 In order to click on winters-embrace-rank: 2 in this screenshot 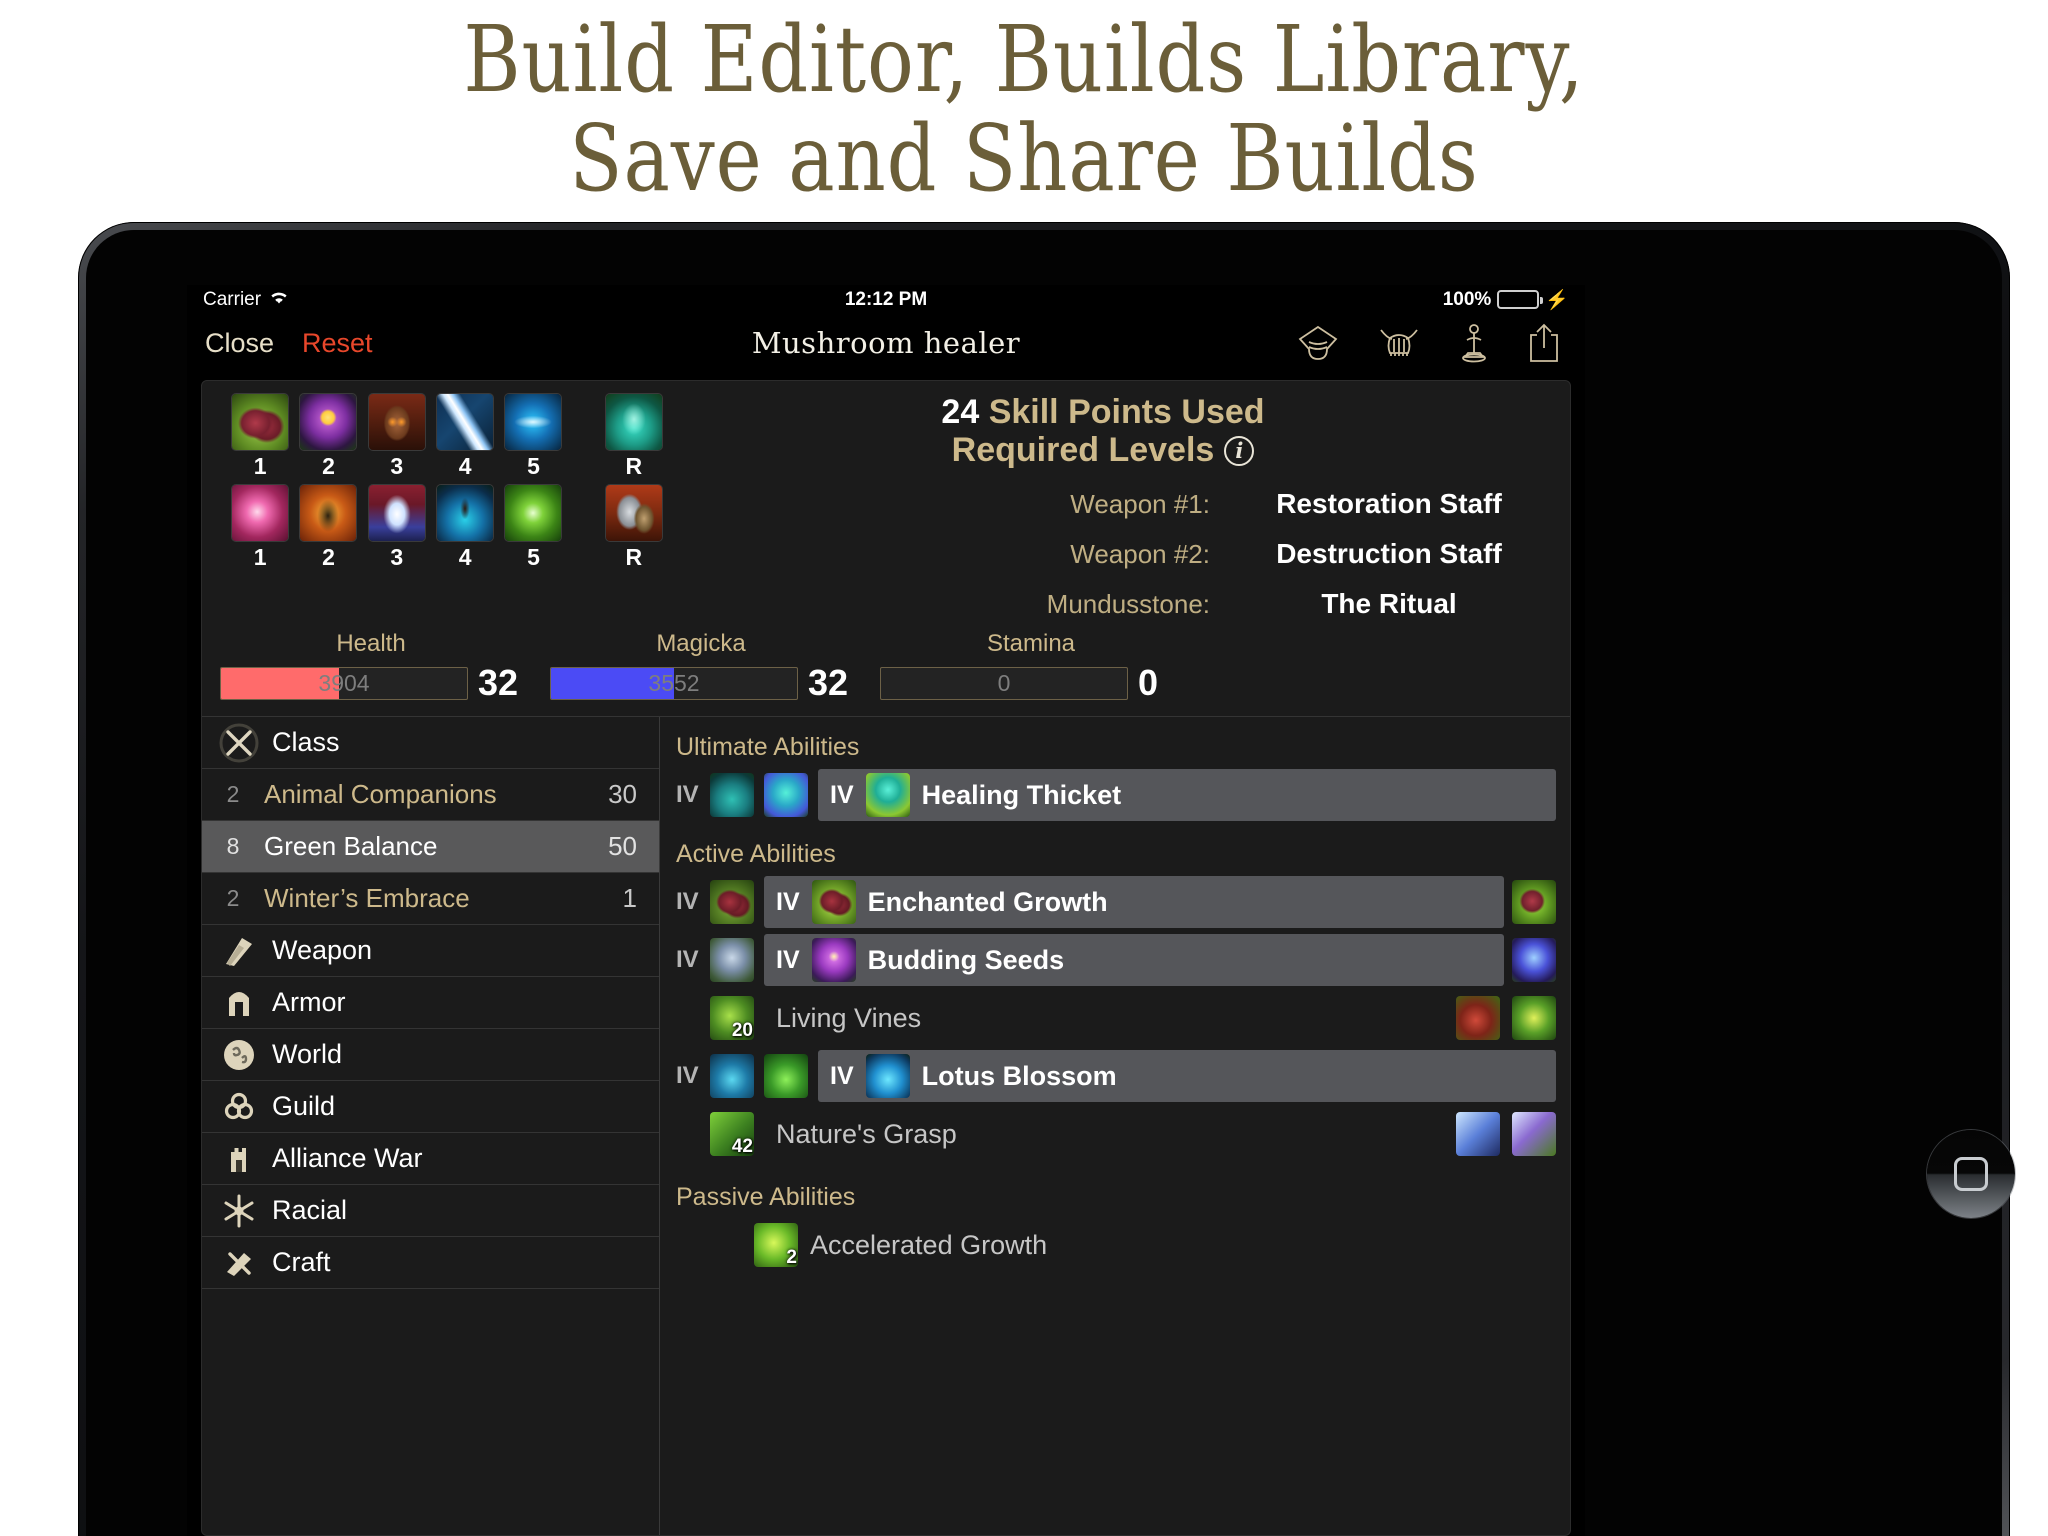, I will do `click(233, 898)`.